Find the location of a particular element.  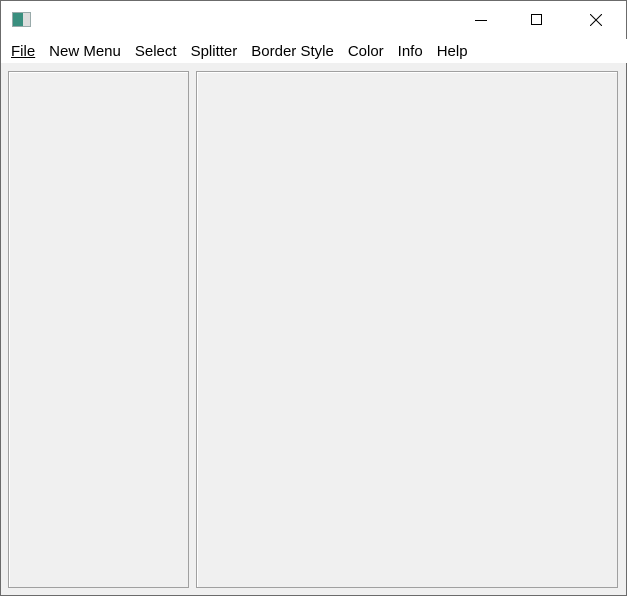

menu-select: Select is located at coordinates (156, 51).